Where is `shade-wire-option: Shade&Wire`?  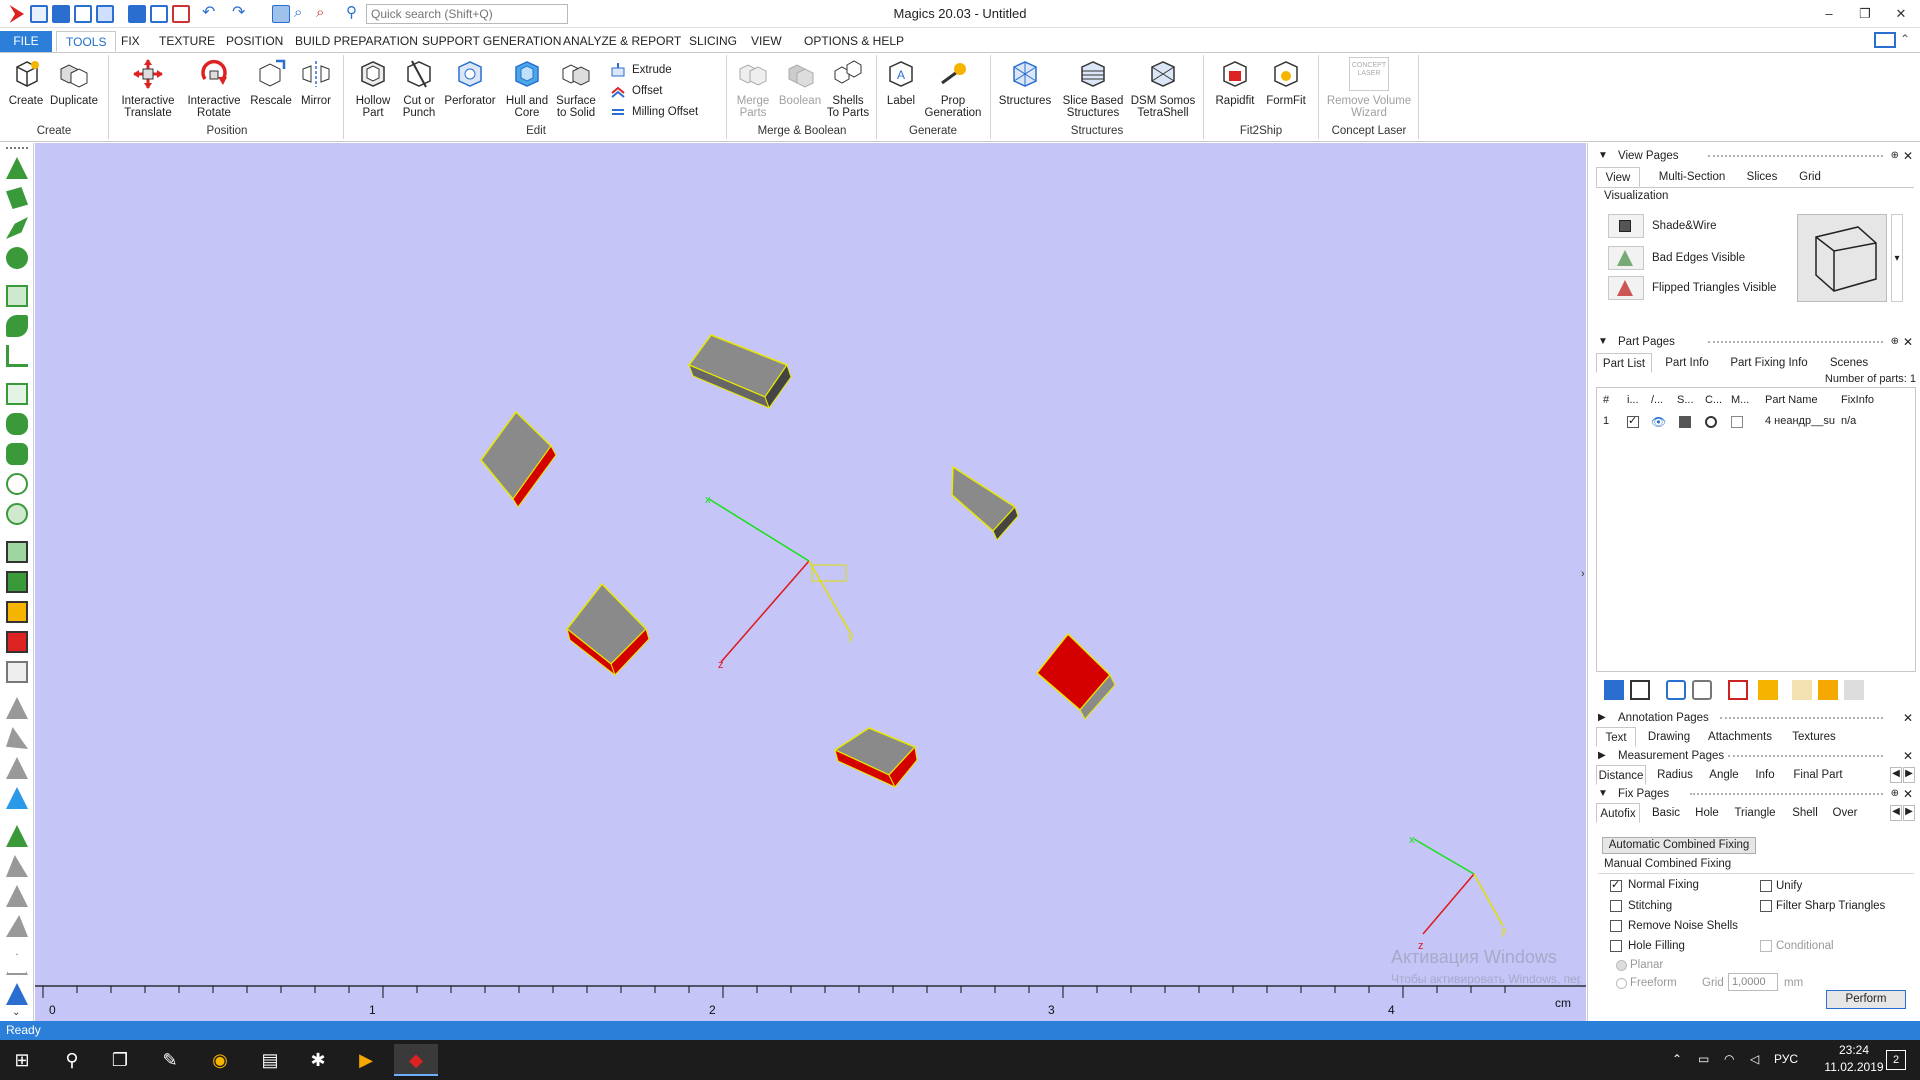 shade-wire-option: Shade&Wire is located at coordinates (1662, 226).